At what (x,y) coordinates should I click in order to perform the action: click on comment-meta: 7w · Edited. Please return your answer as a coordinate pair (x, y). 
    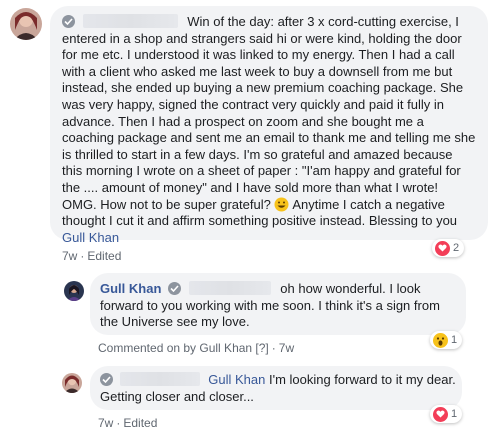
    Looking at the image, I should click on (91, 256).